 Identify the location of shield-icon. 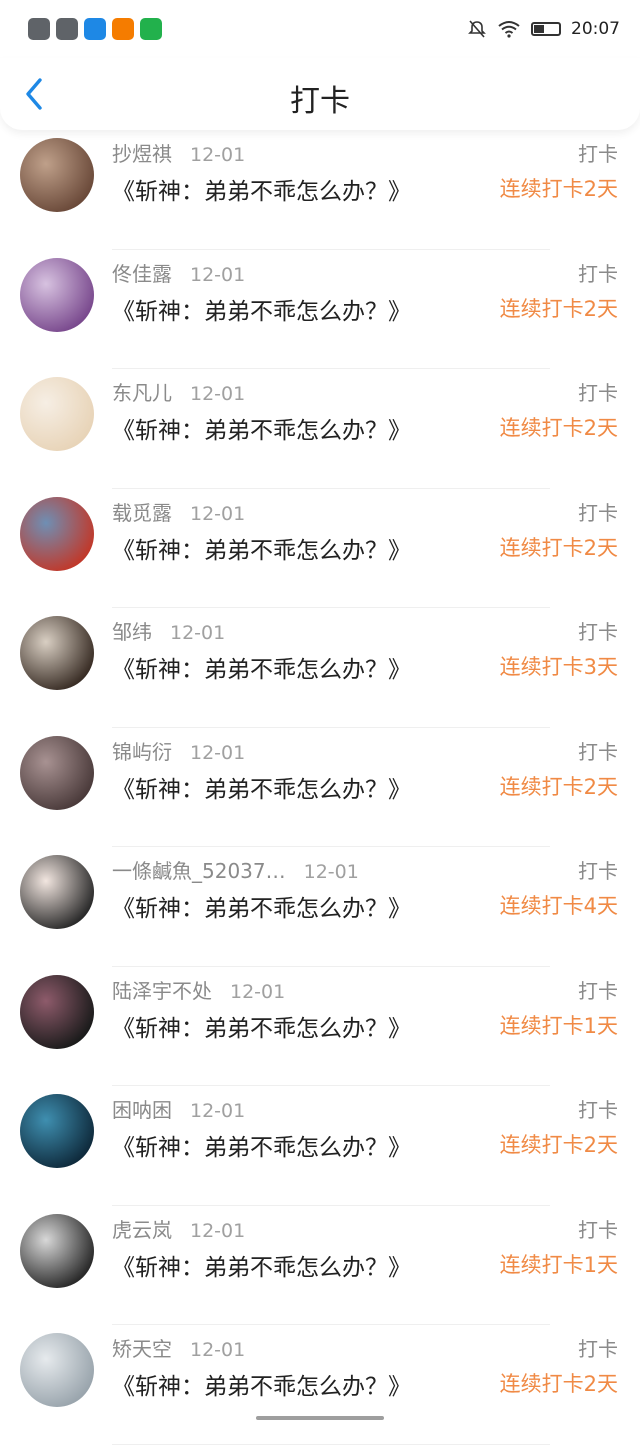
(95, 29).